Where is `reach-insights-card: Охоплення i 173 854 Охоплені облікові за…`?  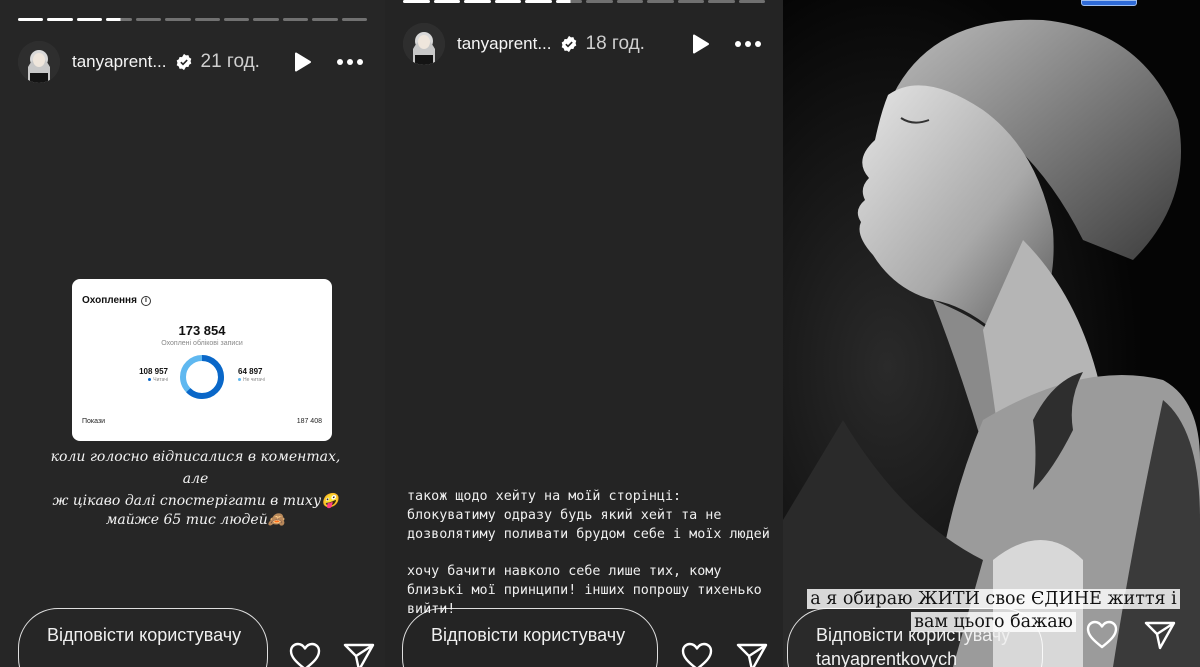 reach-insights-card: Охоплення i 173 854 Охоплені облікові за… is located at coordinates (202, 360).